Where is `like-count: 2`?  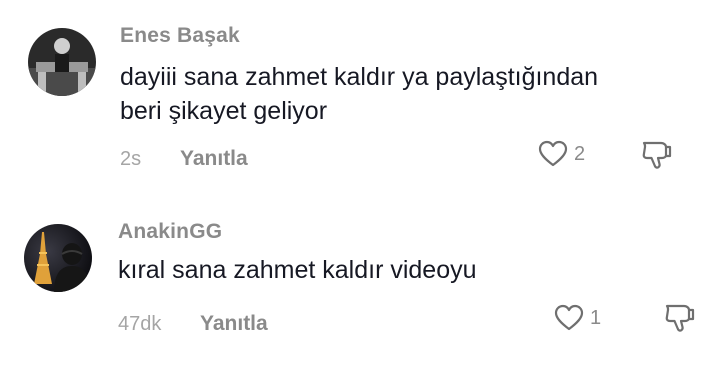
like-count: 2 is located at coordinates (580, 153).